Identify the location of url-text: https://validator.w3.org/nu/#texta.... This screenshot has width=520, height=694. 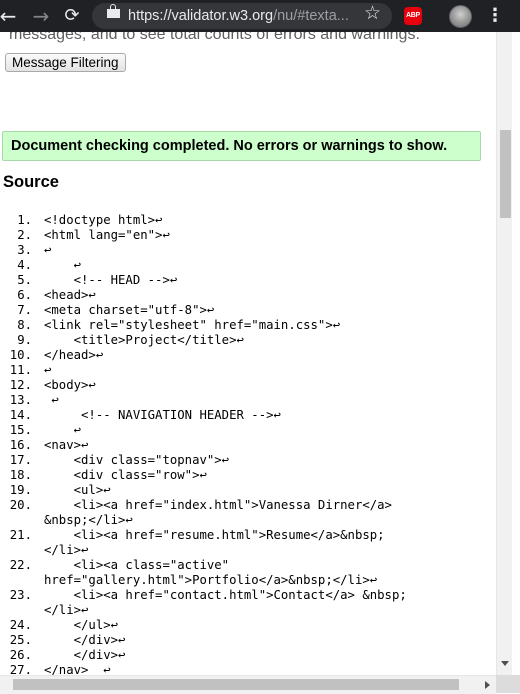
(238, 16).